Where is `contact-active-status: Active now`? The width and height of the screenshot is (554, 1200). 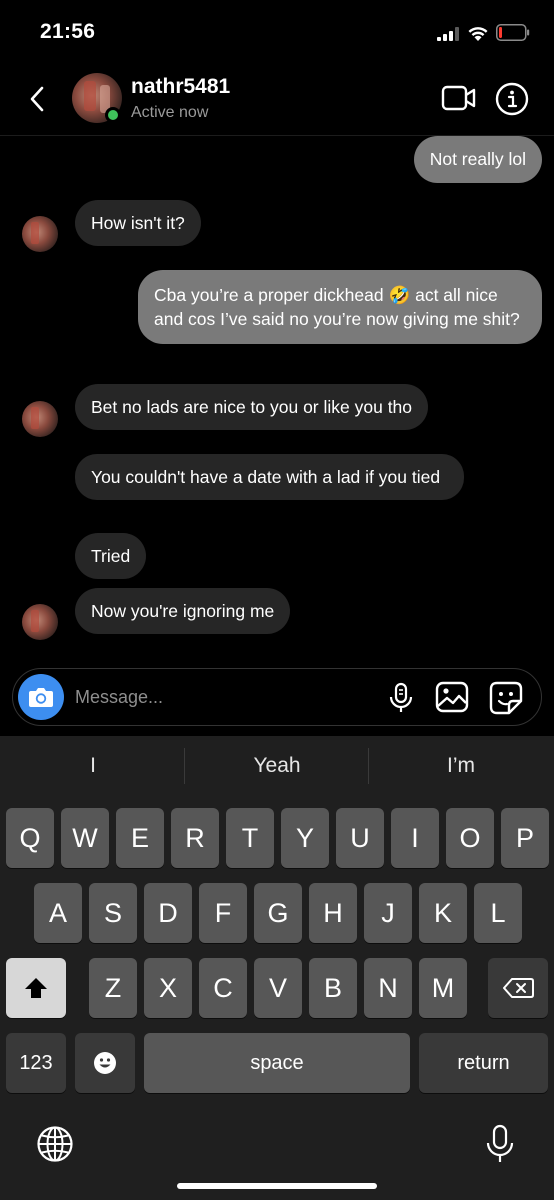
contact-active-status: Active now is located at coordinates (170, 112).